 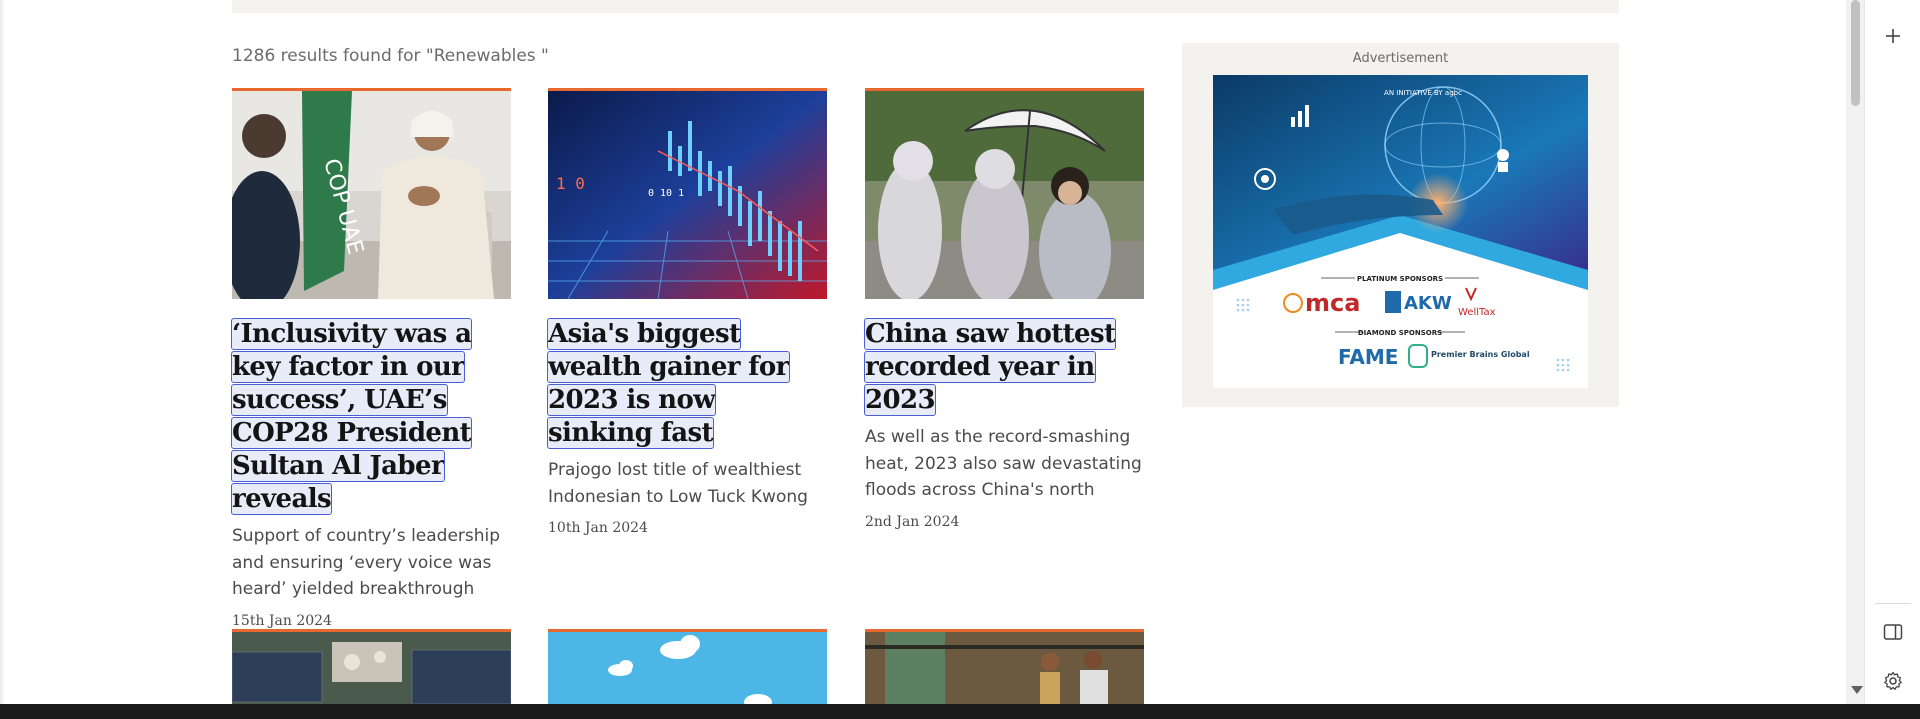 I want to click on article-title: China saw hottest recorded year in 2023, so click(x=1003, y=367).